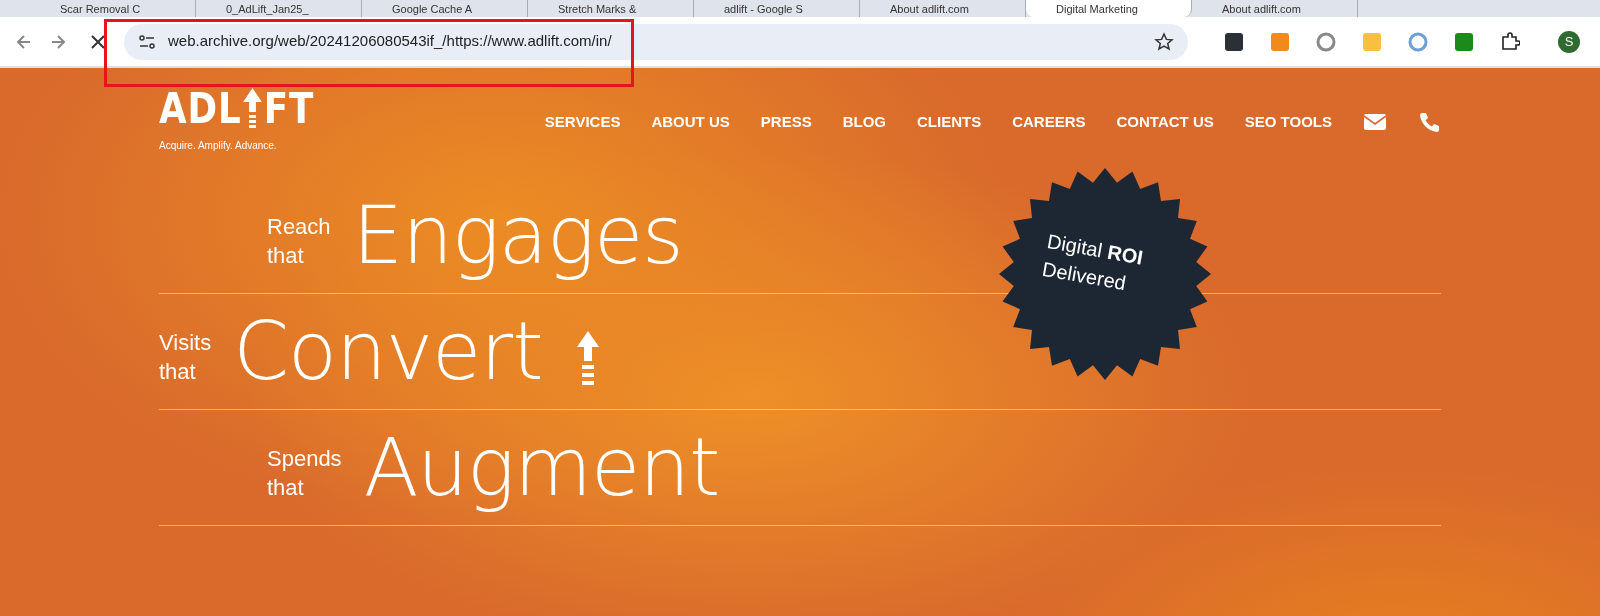 This screenshot has width=1600, height=616. I want to click on logo-text: FT, so click(289, 109).